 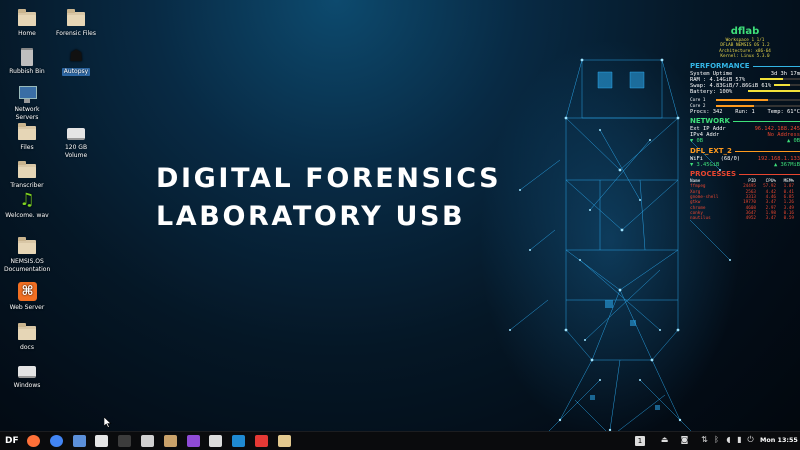 I want to click on xampp-icon: ⌘, so click(x=27, y=292).